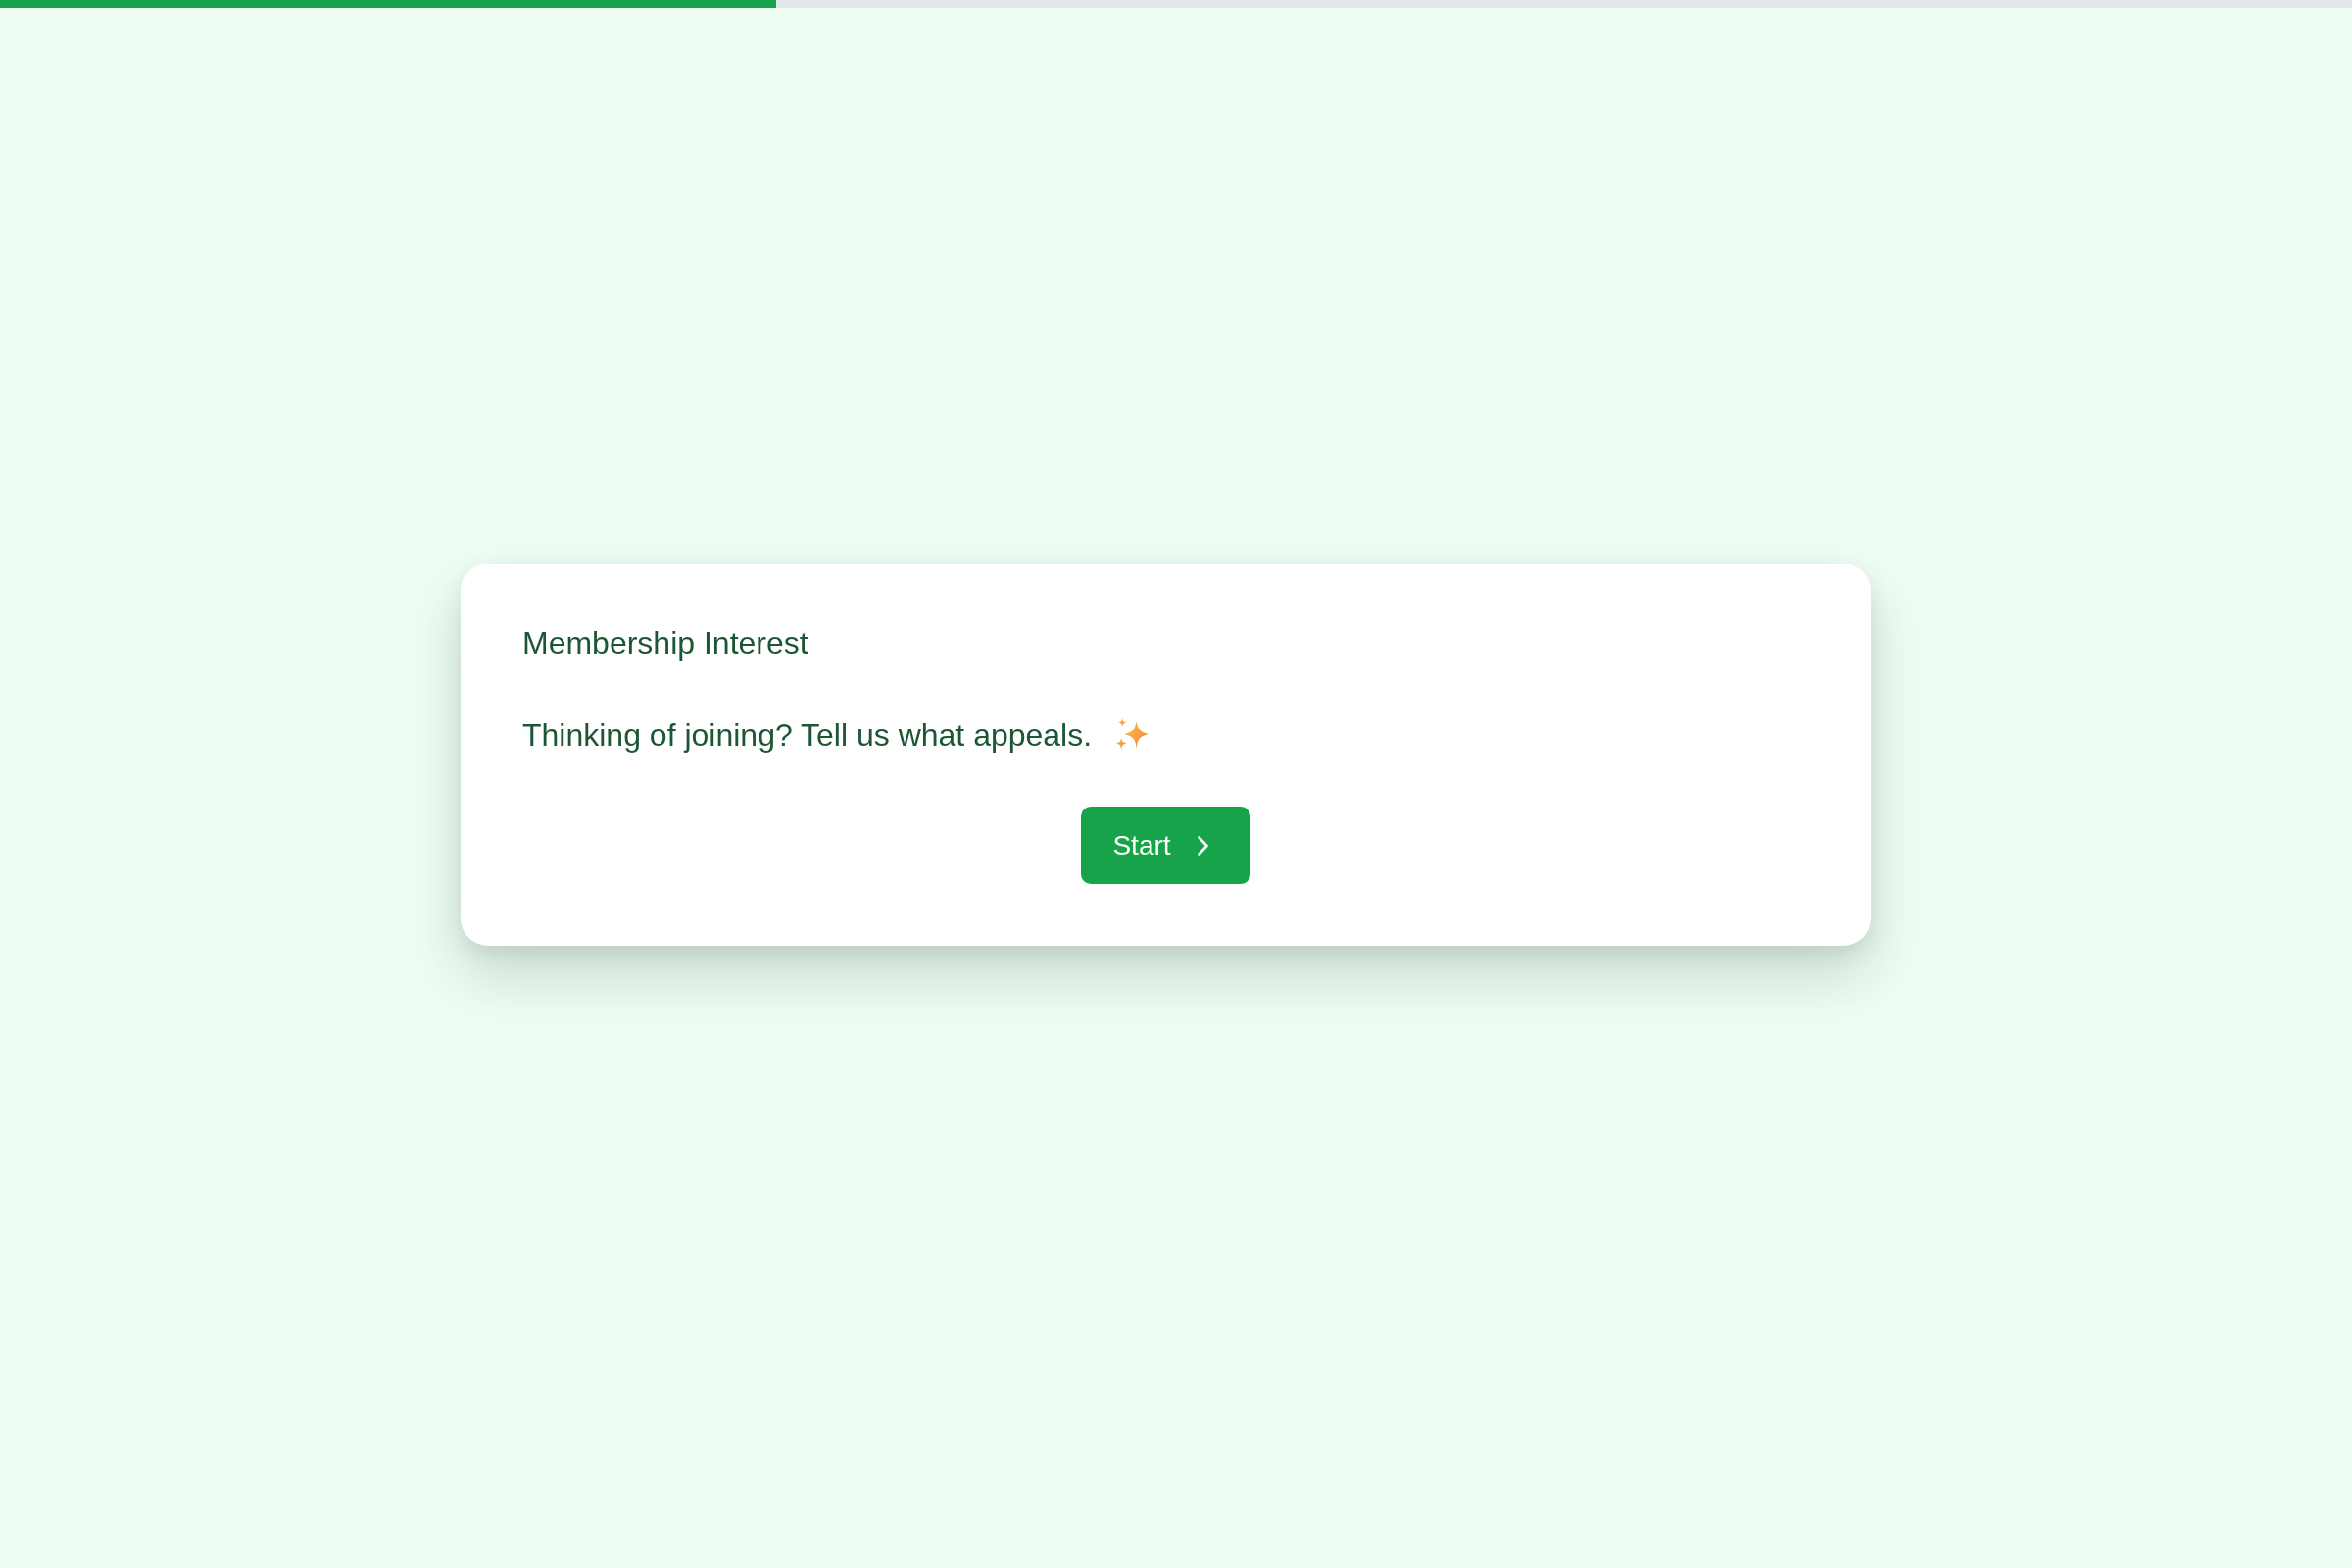 This screenshot has height=1568, width=2352. What do you see at coordinates (1165, 845) in the screenshot?
I see `start-button: Start` at bounding box center [1165, 845].